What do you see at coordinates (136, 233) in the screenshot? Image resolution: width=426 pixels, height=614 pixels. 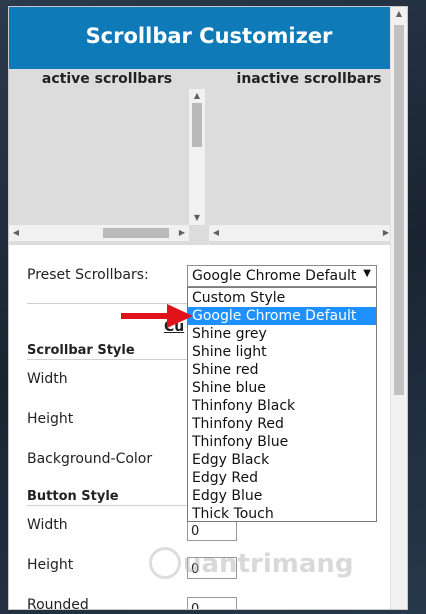 I see `horizontal-scroll-thumb` at bounding box center [136, 233].